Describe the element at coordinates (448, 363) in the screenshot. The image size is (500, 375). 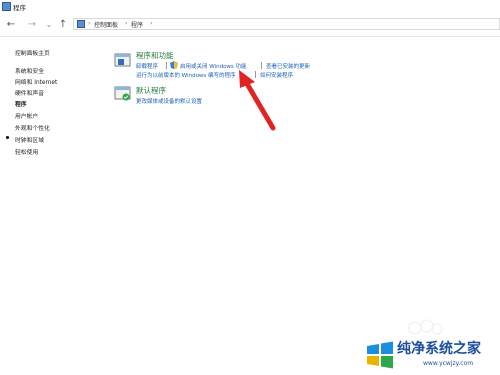
I see `watermark-url: www.ycwjzy.com` at that location.